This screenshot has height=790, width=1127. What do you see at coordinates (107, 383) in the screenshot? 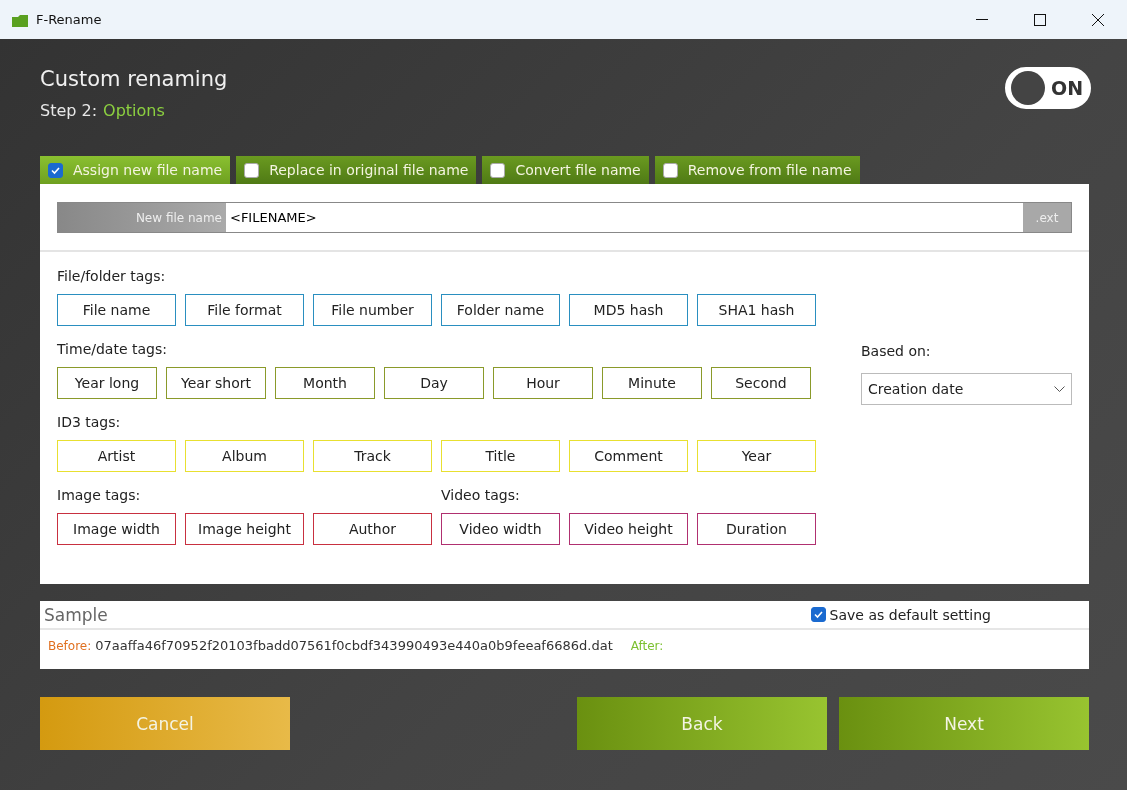
I see `tag-button: Year long` at bounding box center [107, 383].